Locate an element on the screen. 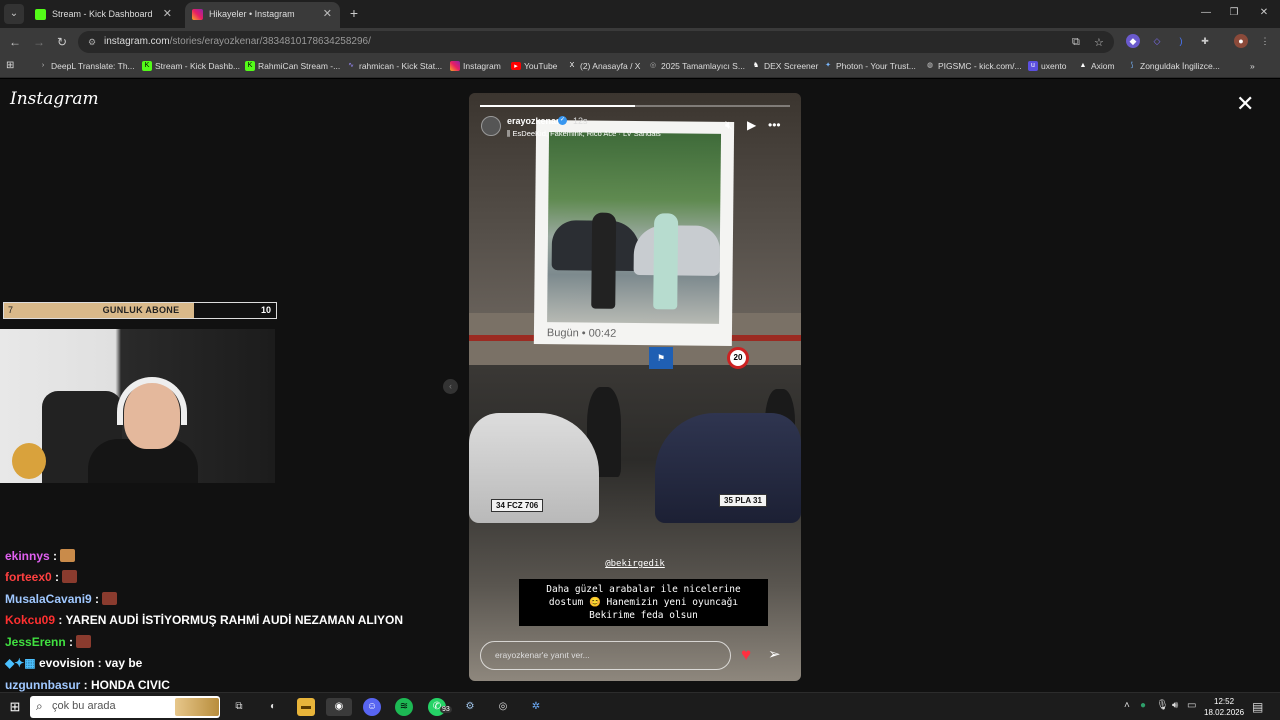 The width and height of the screenshot is (1280, 720). tray-app-icon: ● is located at coordinates (1143, 705).